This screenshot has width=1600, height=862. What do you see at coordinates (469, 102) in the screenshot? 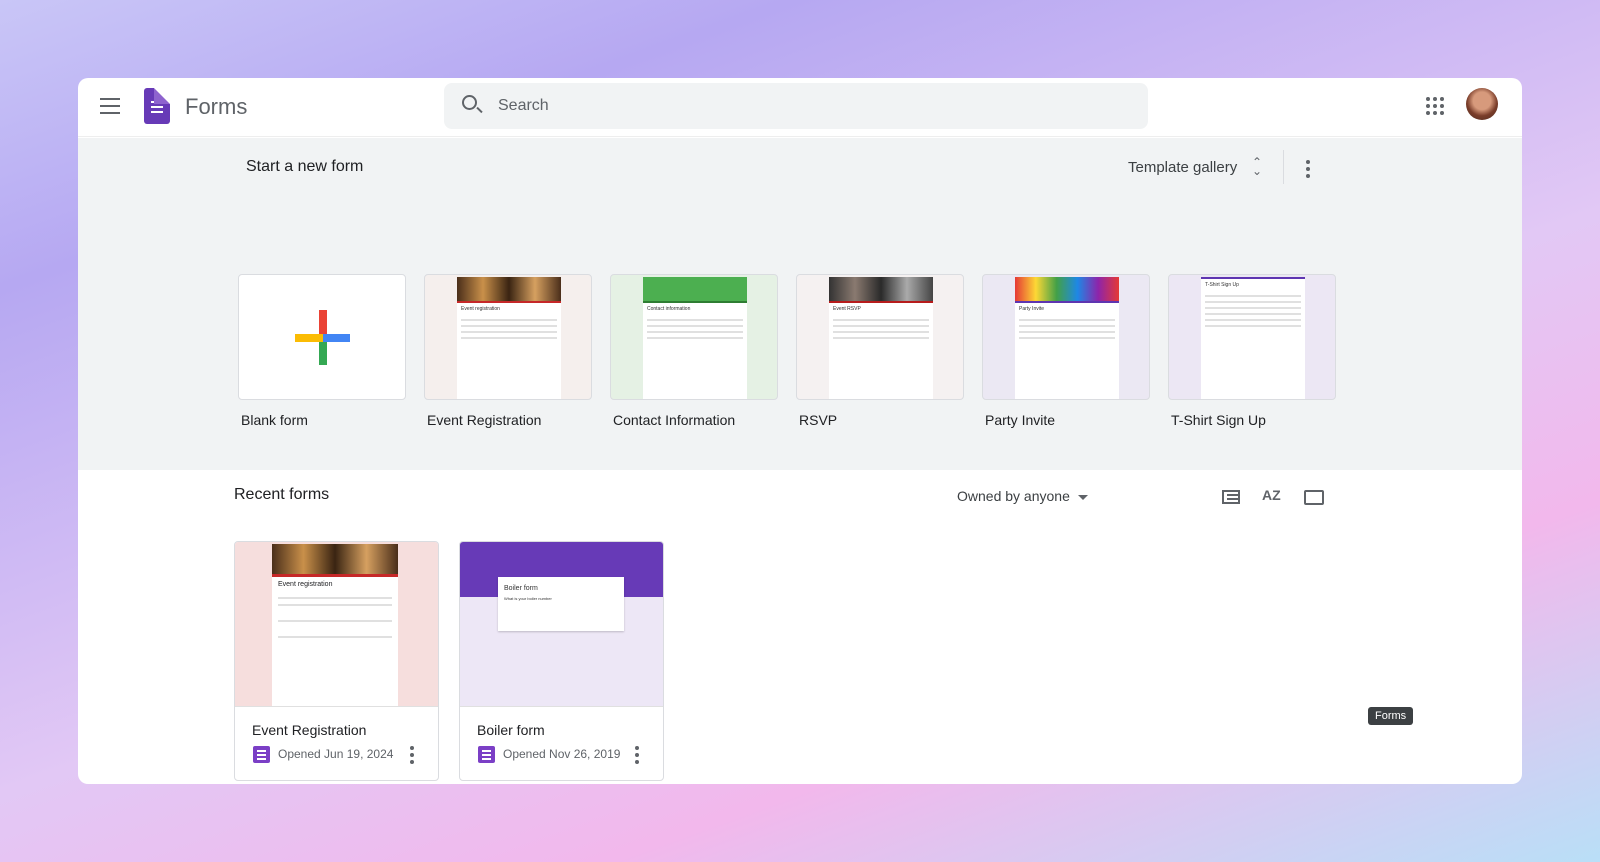
I see `search-icon` at bounding box center [469, 102].